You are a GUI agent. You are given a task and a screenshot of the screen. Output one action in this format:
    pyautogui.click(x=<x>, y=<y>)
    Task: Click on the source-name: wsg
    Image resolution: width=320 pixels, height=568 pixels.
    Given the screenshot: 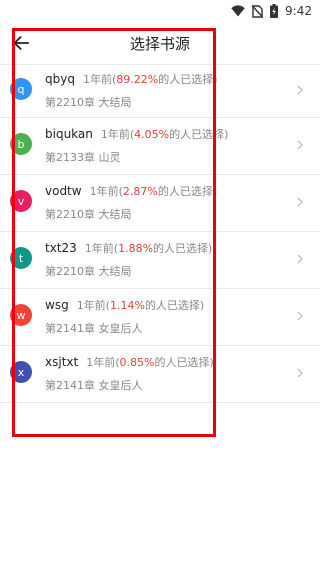 What is the action you would take?
    pyautogui.click(x=57, y=305)
    